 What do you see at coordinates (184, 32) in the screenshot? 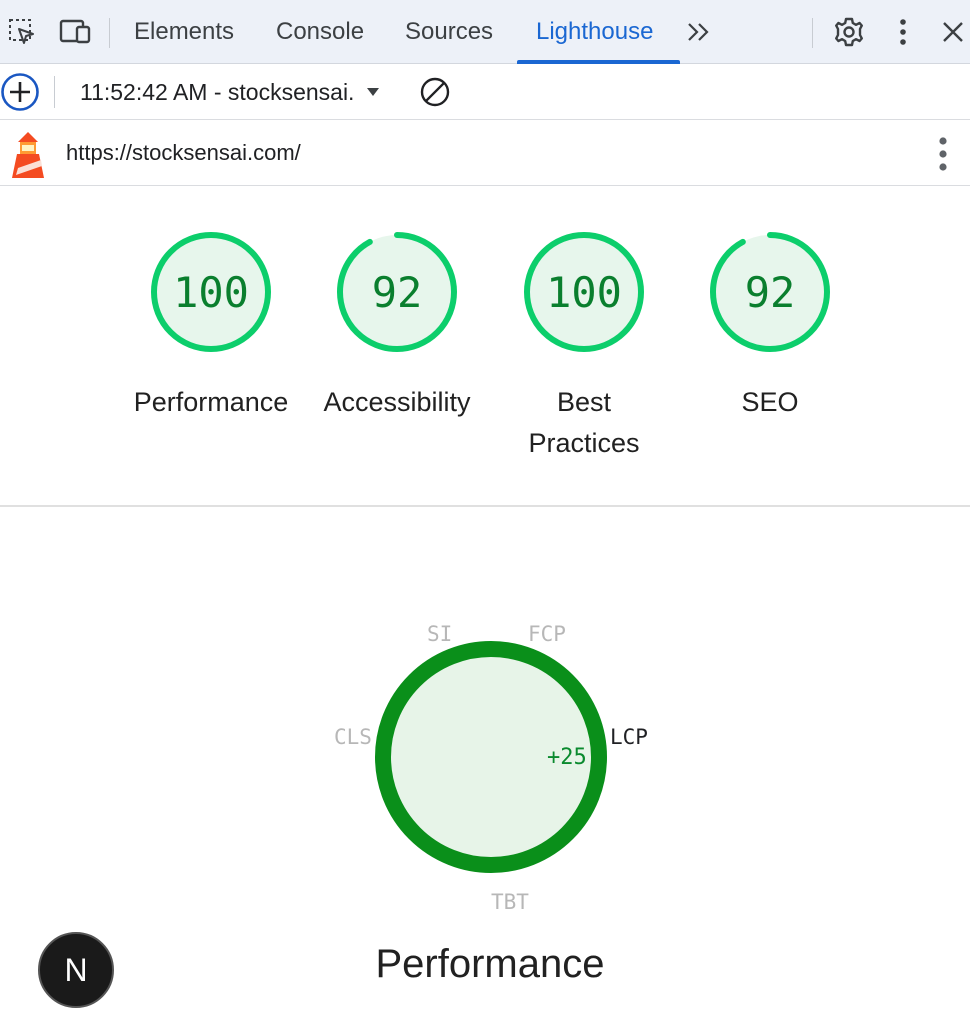
I see `tab-elements: Elements` at bounding box center [184, 32].